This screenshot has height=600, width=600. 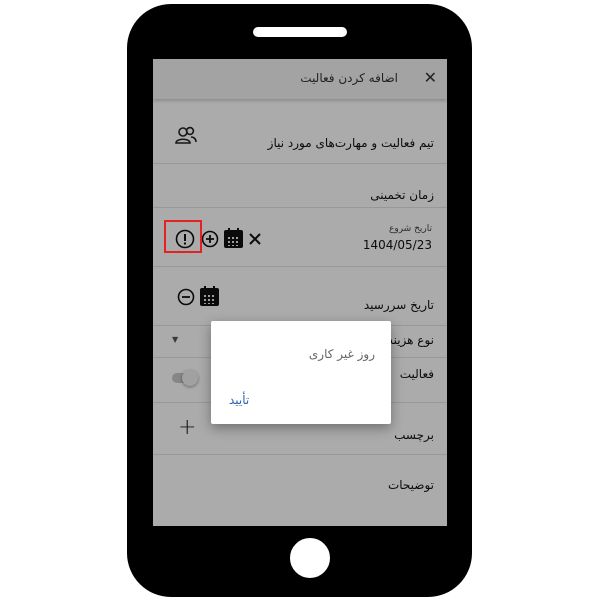 What do you see at coordinates (301, 372) in the screenshot?
I see `alert-dialog: روز غیر کاری تأیید` at bounding box center [301, 372].